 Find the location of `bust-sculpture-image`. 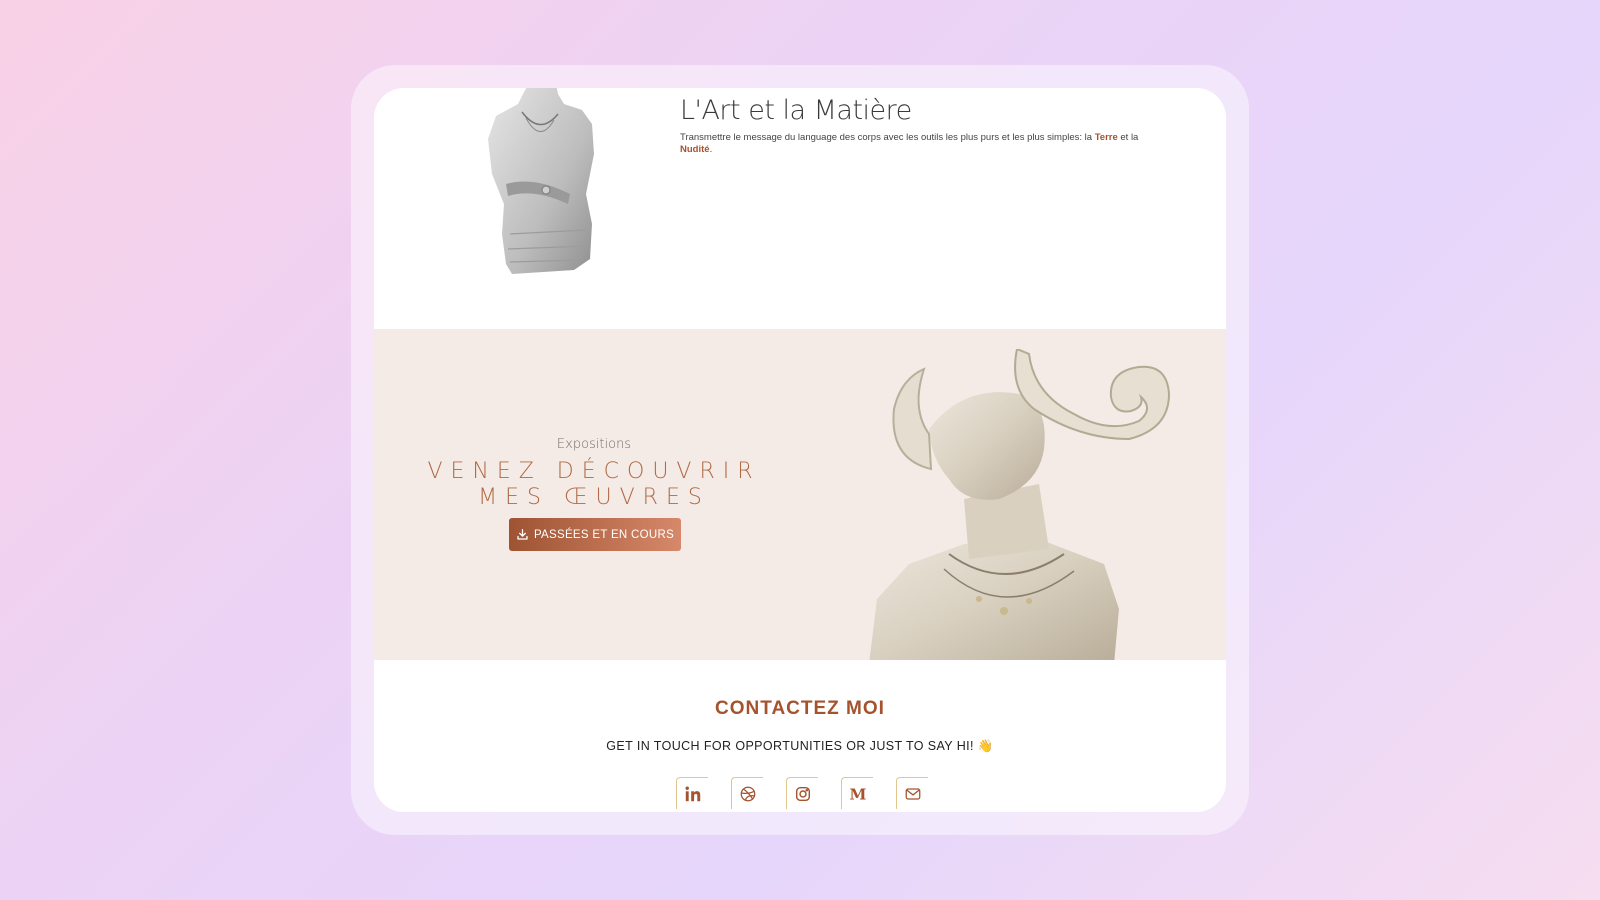

bust-sculpture-image is located at coordinates (541, 181).